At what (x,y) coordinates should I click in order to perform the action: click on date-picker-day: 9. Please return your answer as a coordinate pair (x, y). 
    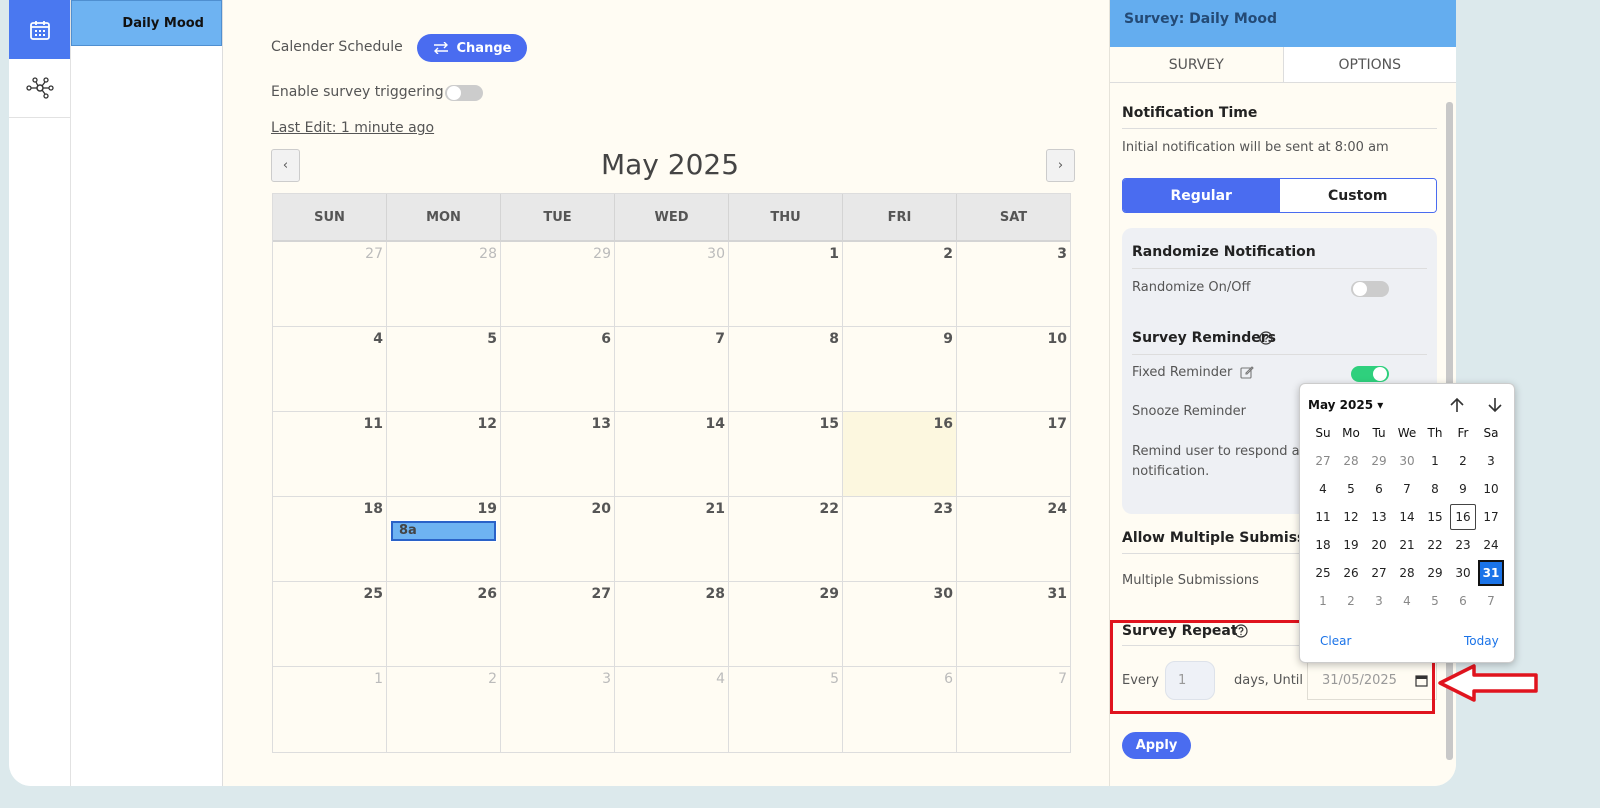
    Looking at the image, I should click on (1463, 489).